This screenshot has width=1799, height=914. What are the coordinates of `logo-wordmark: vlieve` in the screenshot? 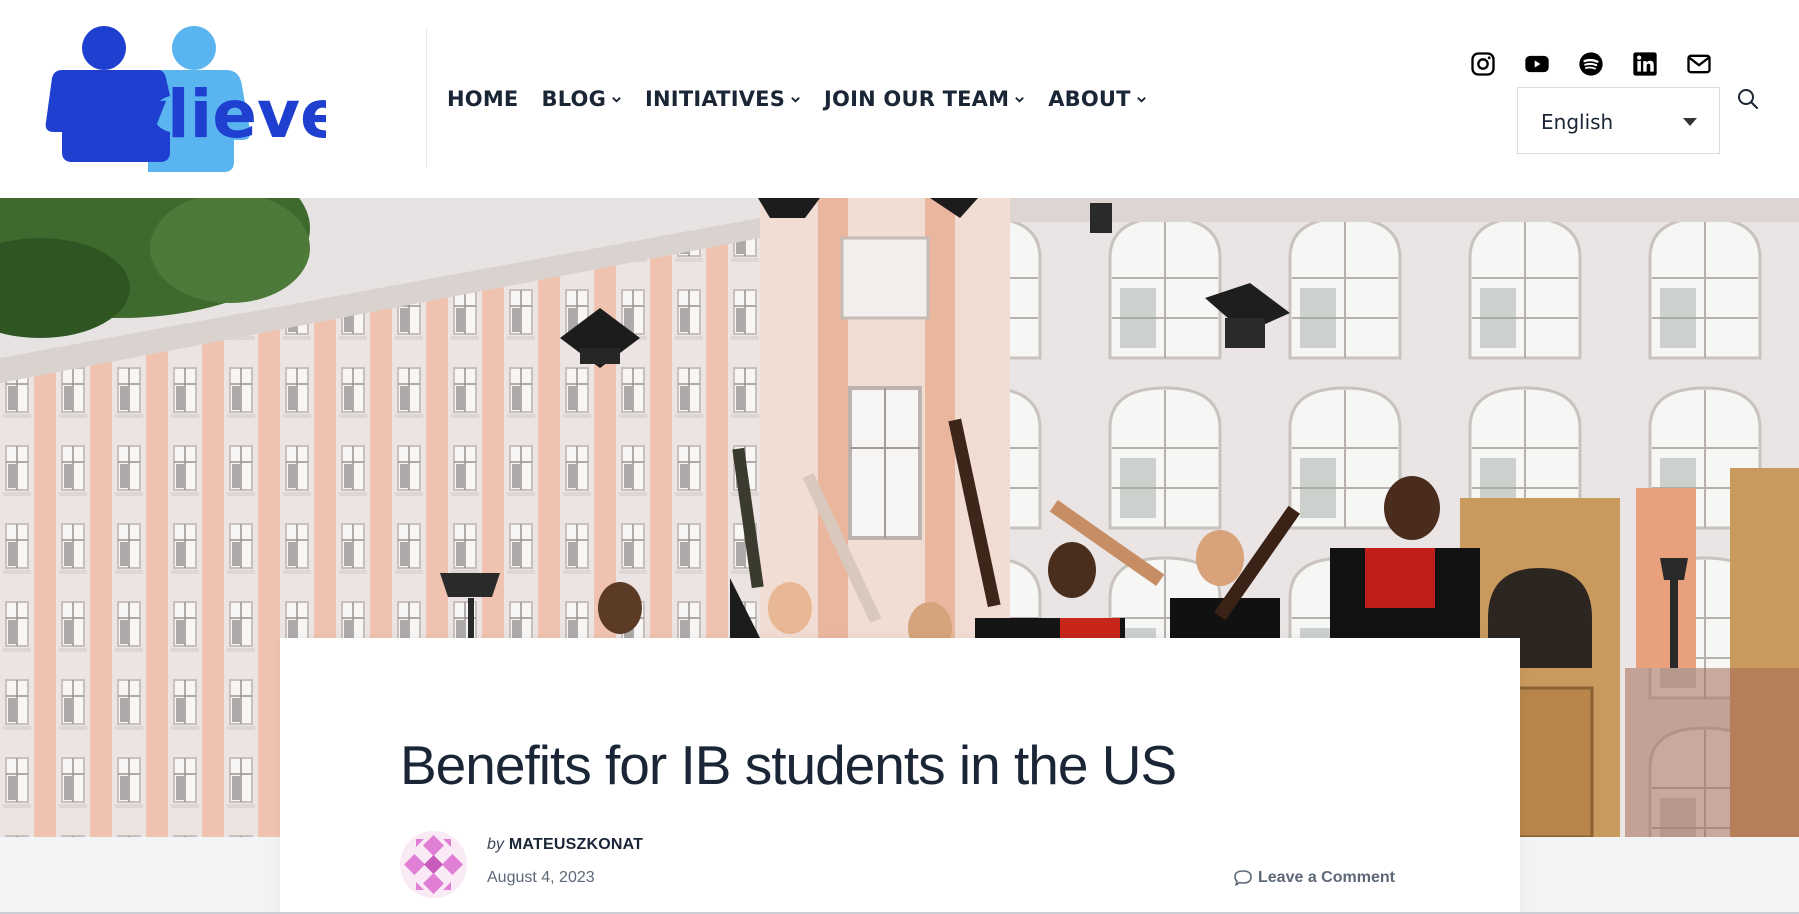 It's located at (225, 114).